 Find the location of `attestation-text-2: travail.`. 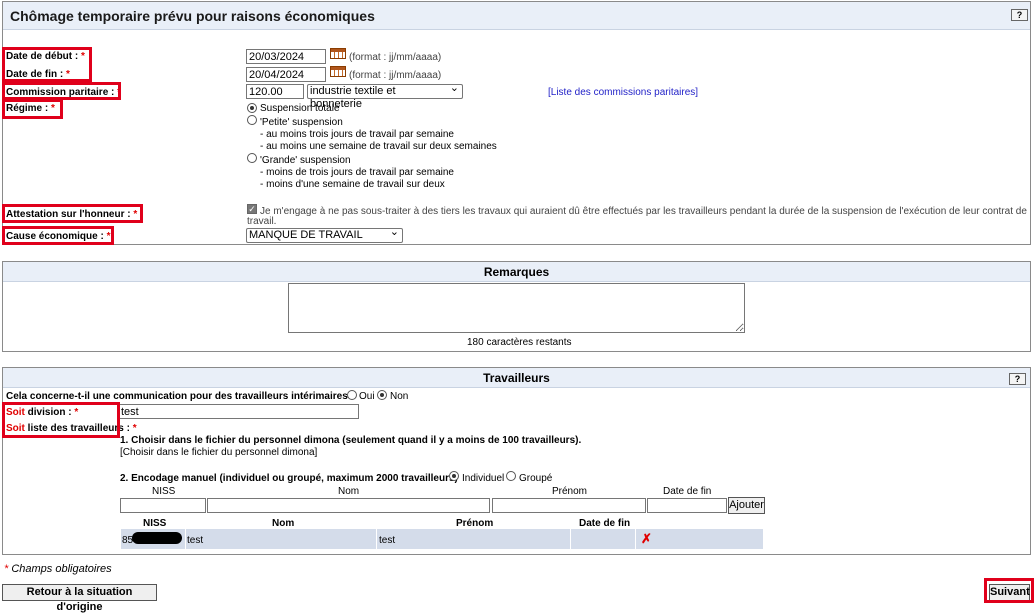

attestation-text-2: travail. is located at coordinates (262, 221).